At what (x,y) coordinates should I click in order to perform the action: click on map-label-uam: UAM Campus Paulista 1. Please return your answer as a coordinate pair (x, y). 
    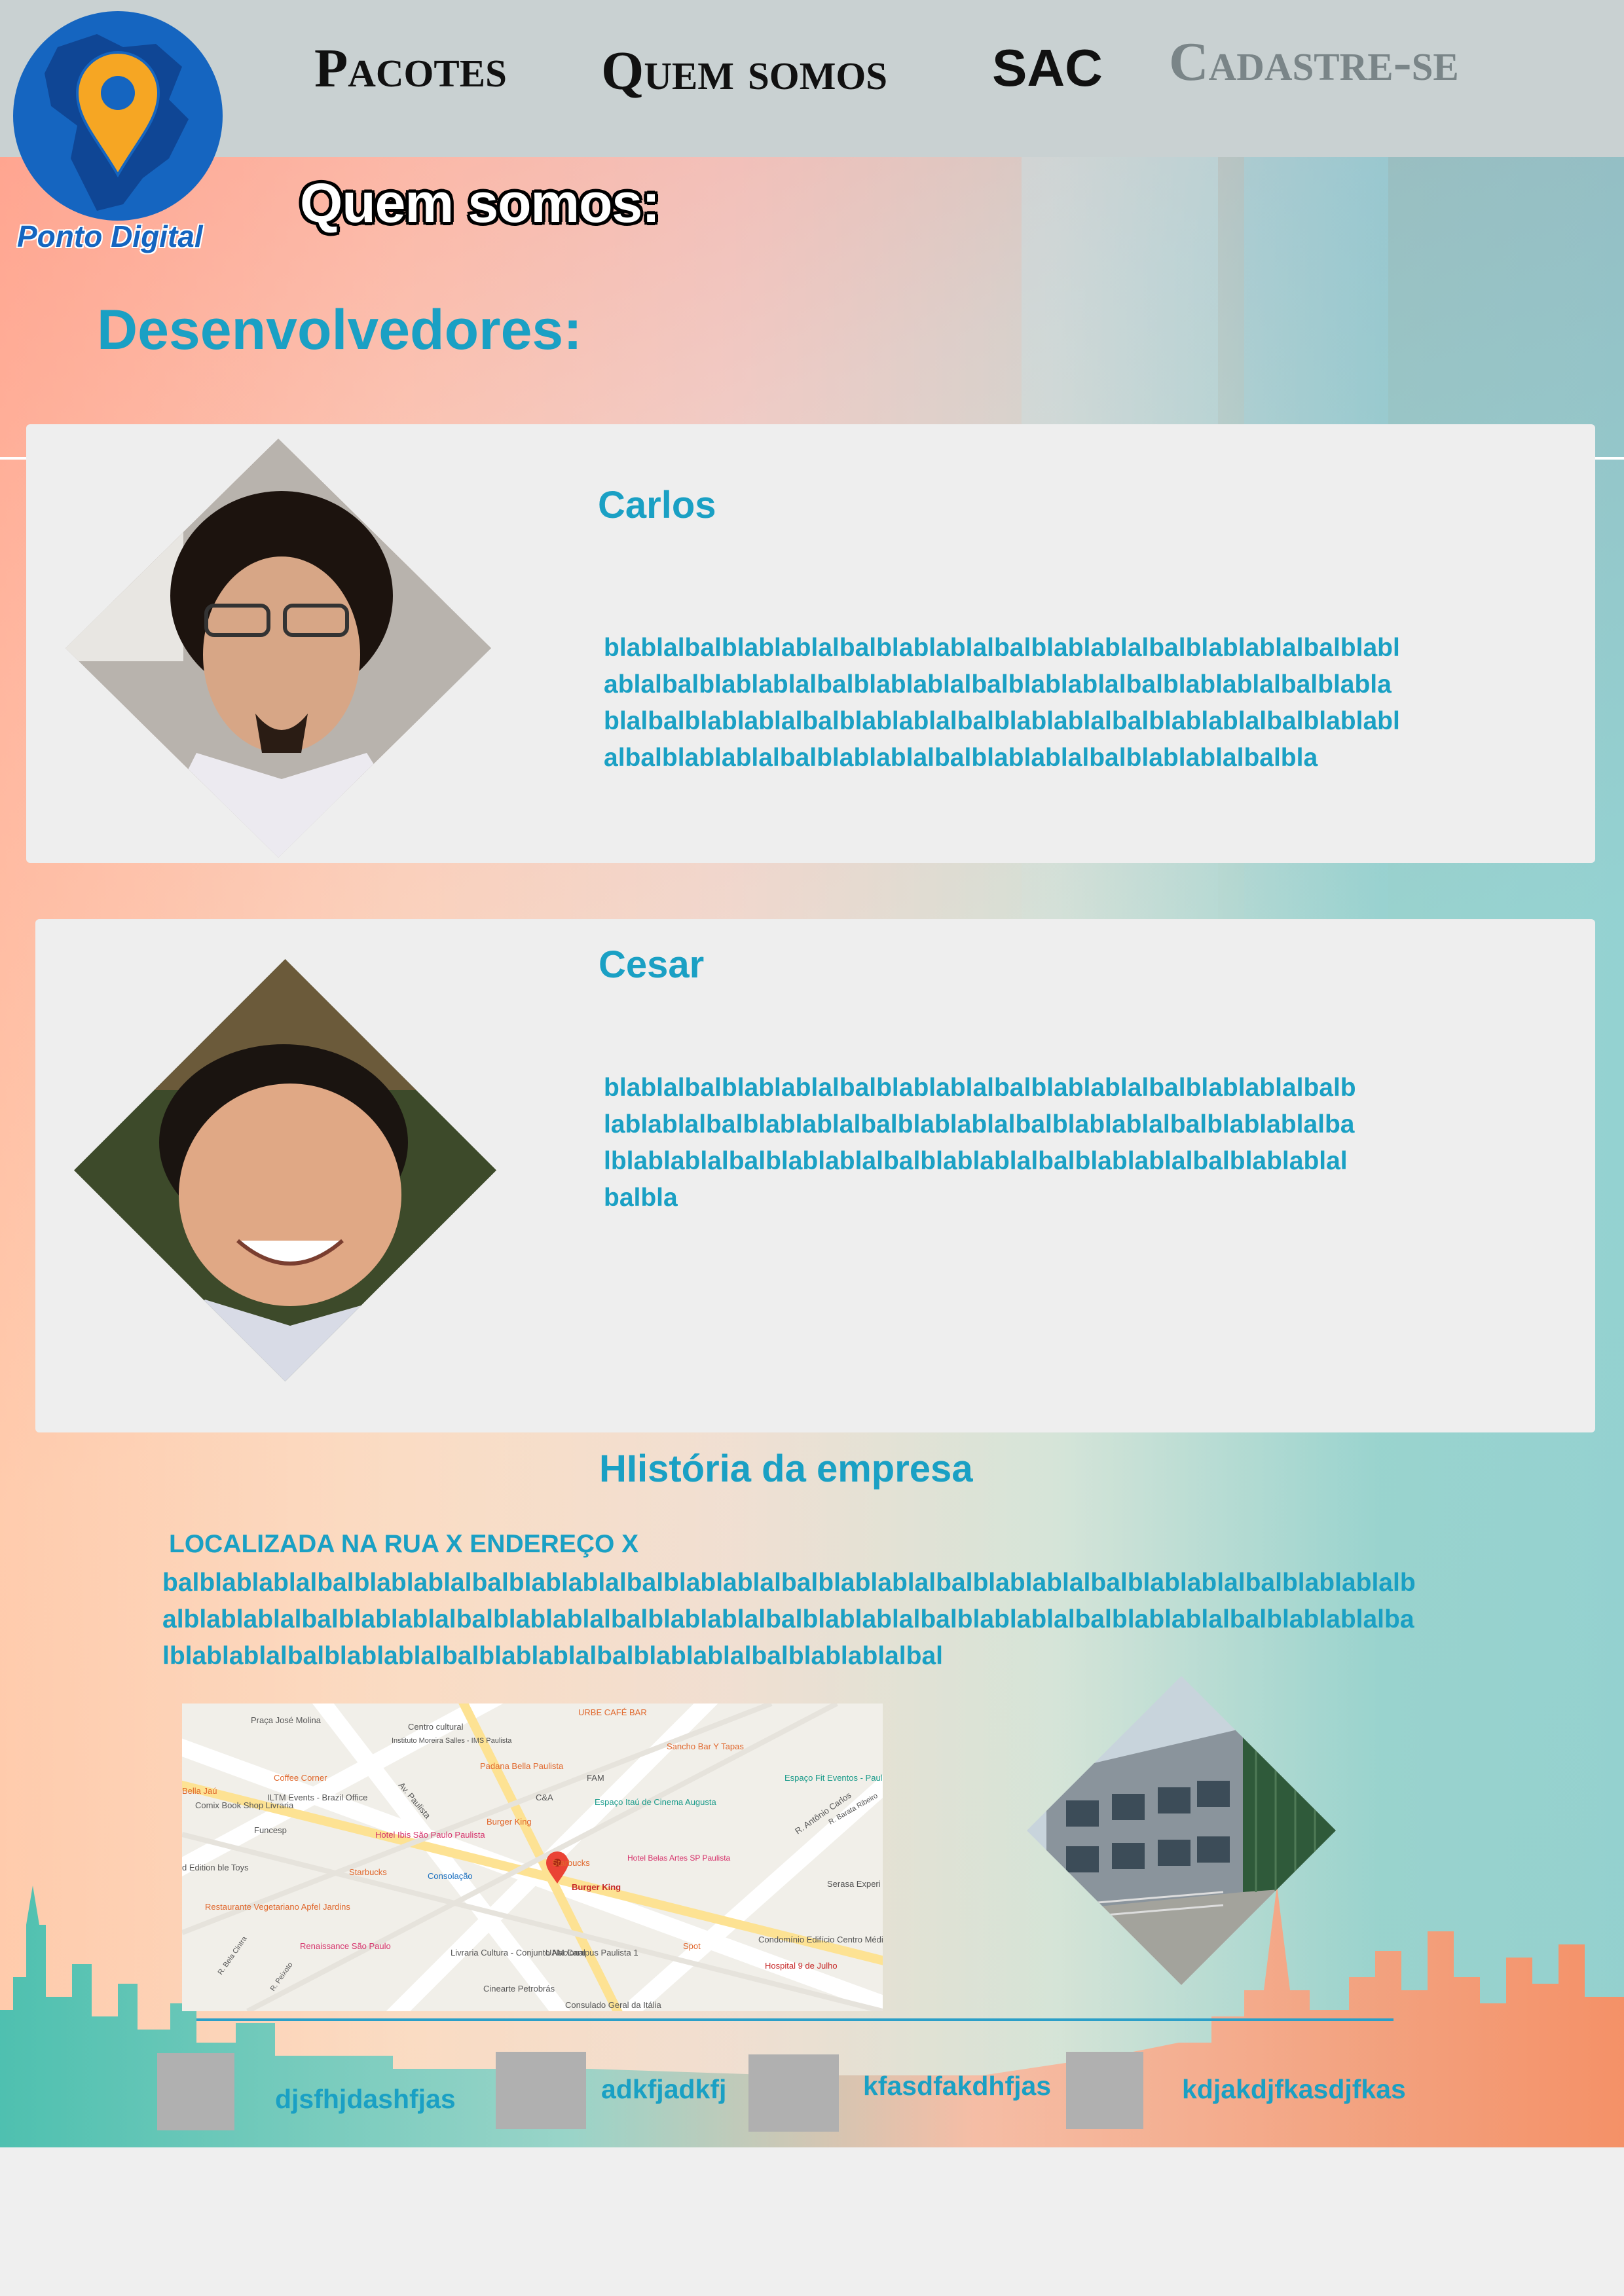
    Looking at the image, I should click on (591, 1953).